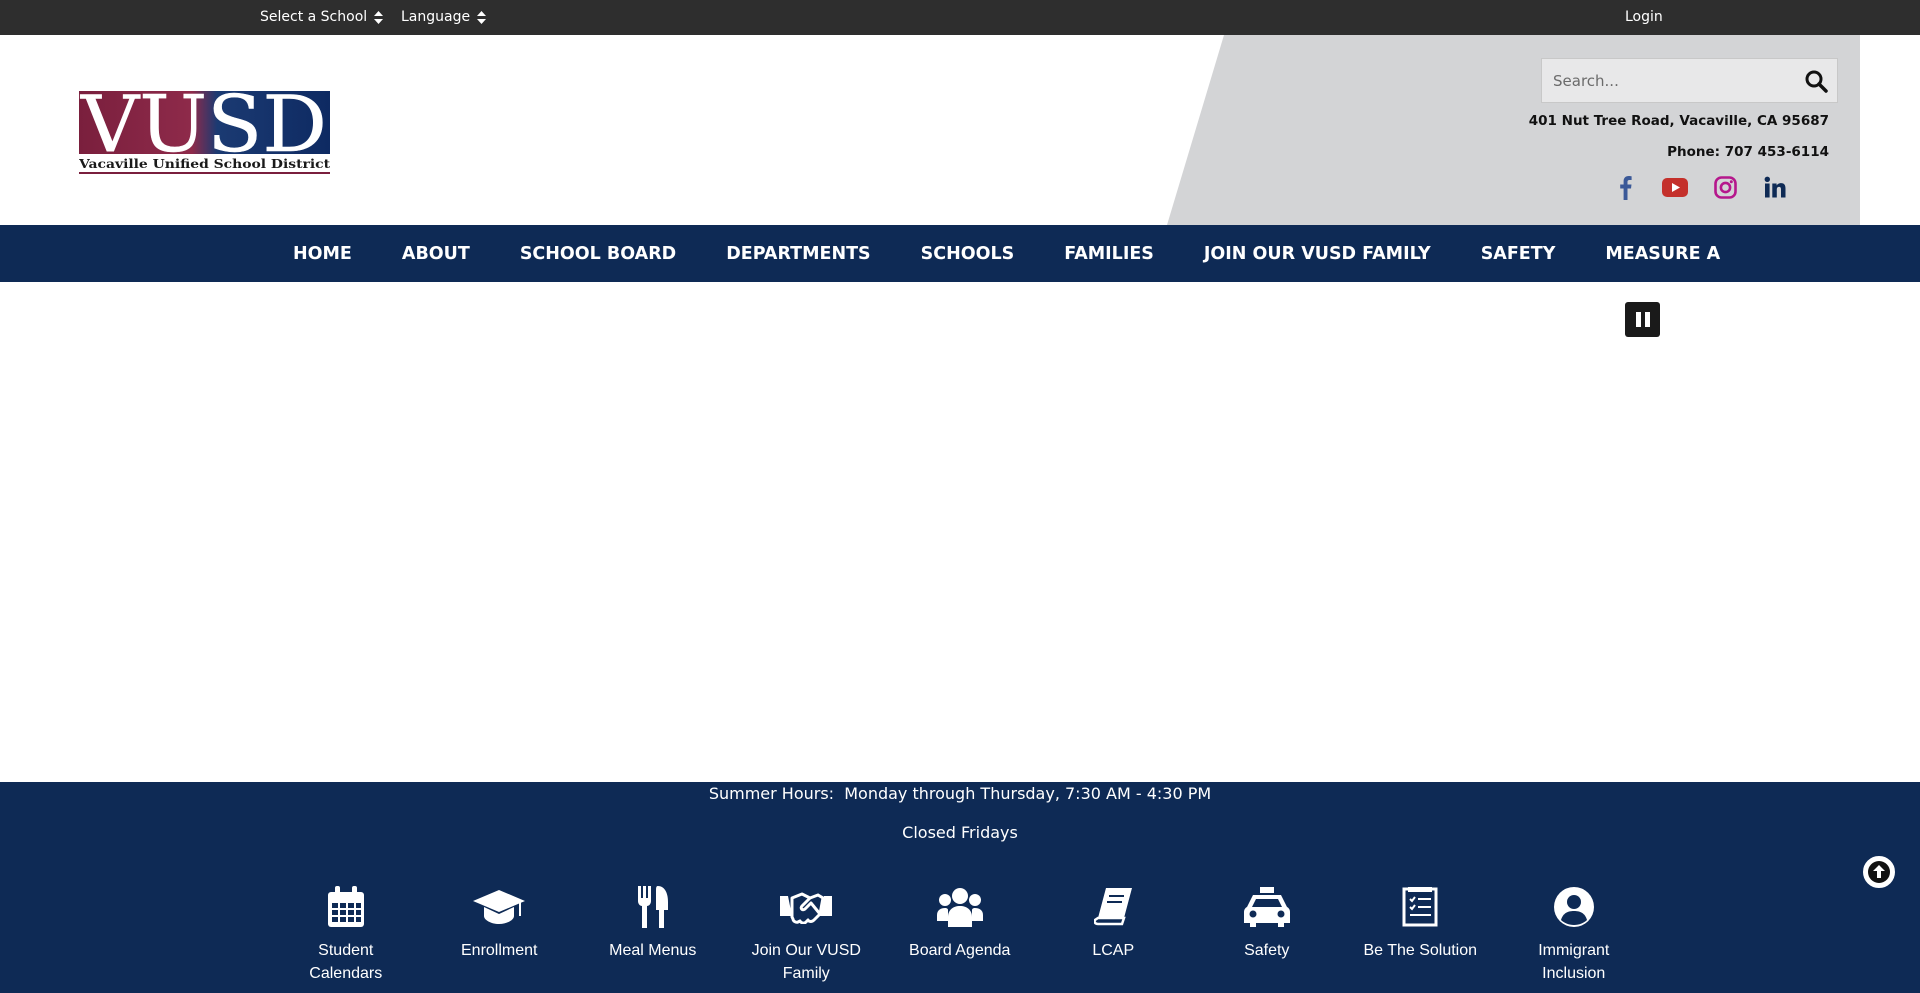 This screenshot has width=1920, height=993. What do you see at coordinates (1574, 962) in the screenshot?
I see `quick-link-label: Immigrant Inclusion` at bounding box center [1574, 962].